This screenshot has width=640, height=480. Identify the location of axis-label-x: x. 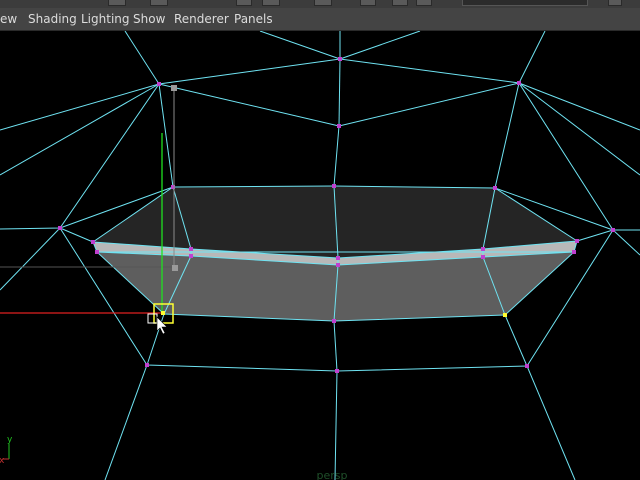
(2, 461).